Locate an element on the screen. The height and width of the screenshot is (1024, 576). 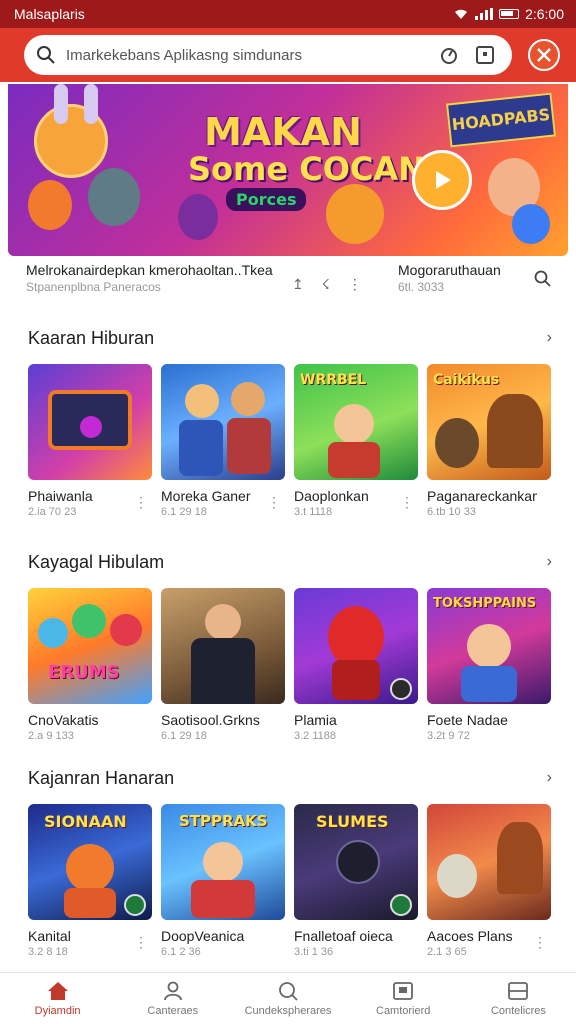
scan-icon is located at coordinates (485, 55).